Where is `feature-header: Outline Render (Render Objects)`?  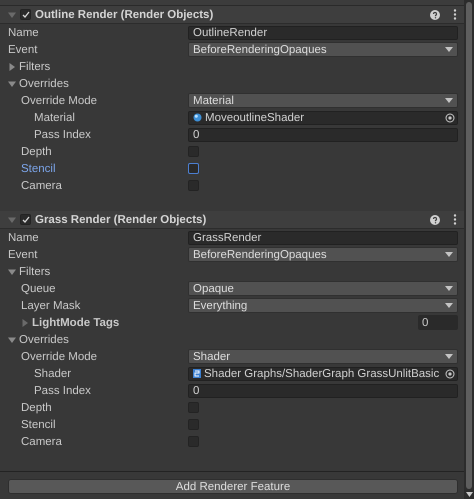 feature-header: Outline Render (Render Objects) is located at coordinates (232, 15).